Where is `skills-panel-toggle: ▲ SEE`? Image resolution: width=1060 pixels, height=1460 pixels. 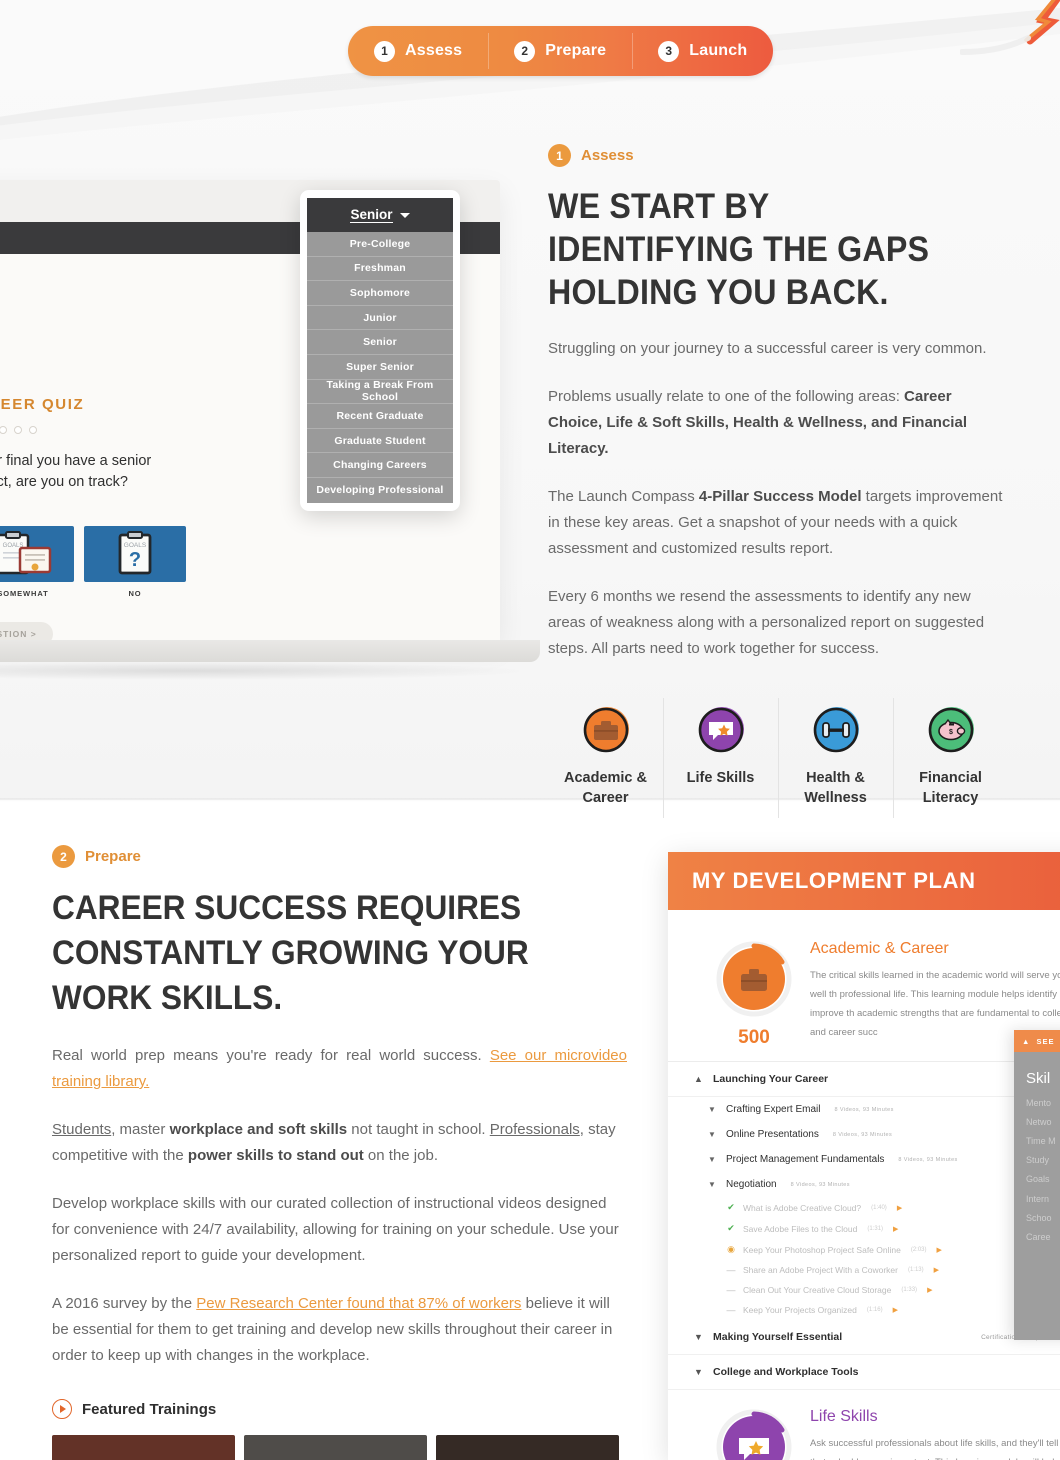 skills-panel-toggle: ▲ SEE is located at coordinates (1037, 1041).